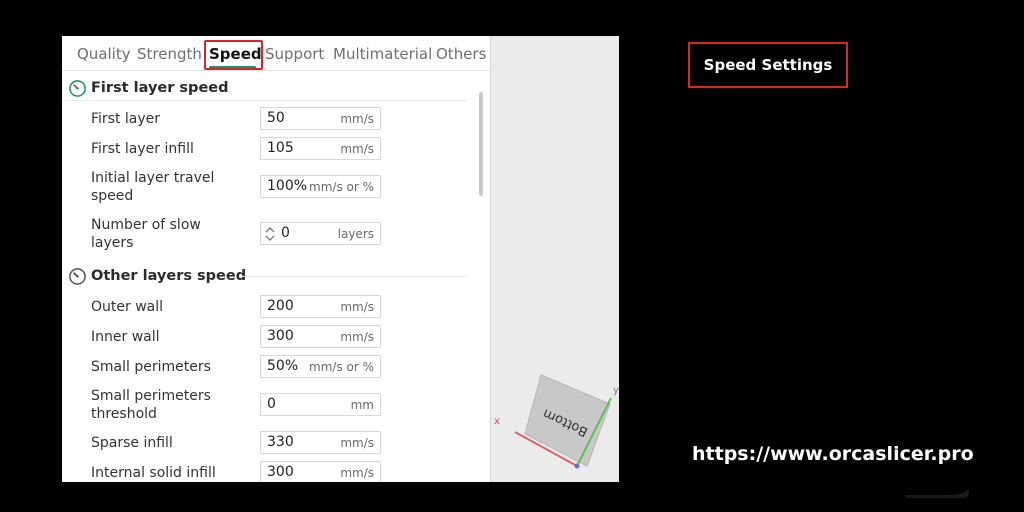 The height and width of the screenshot is (512, 1024). What do you see at coordinates (294, 54) in the screenshot?
I see `tab-support: Support` at bounding box center [294, 54].